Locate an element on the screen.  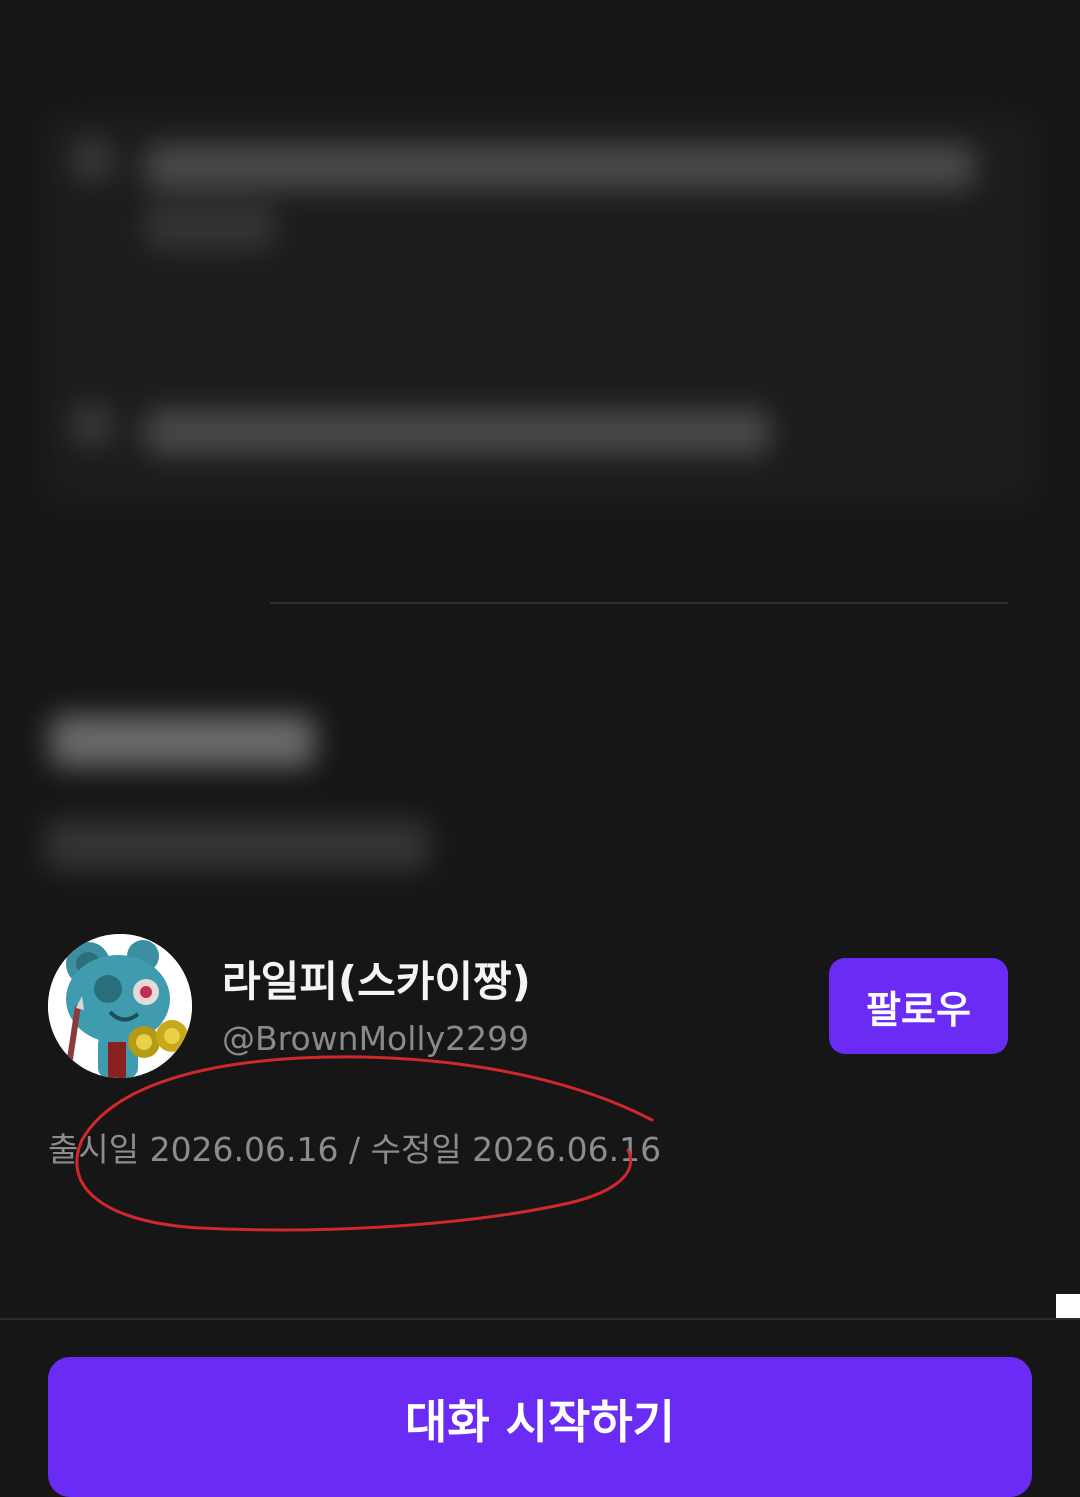
follow-button-label: 팔로우 is located at coordinates (918, 1009).